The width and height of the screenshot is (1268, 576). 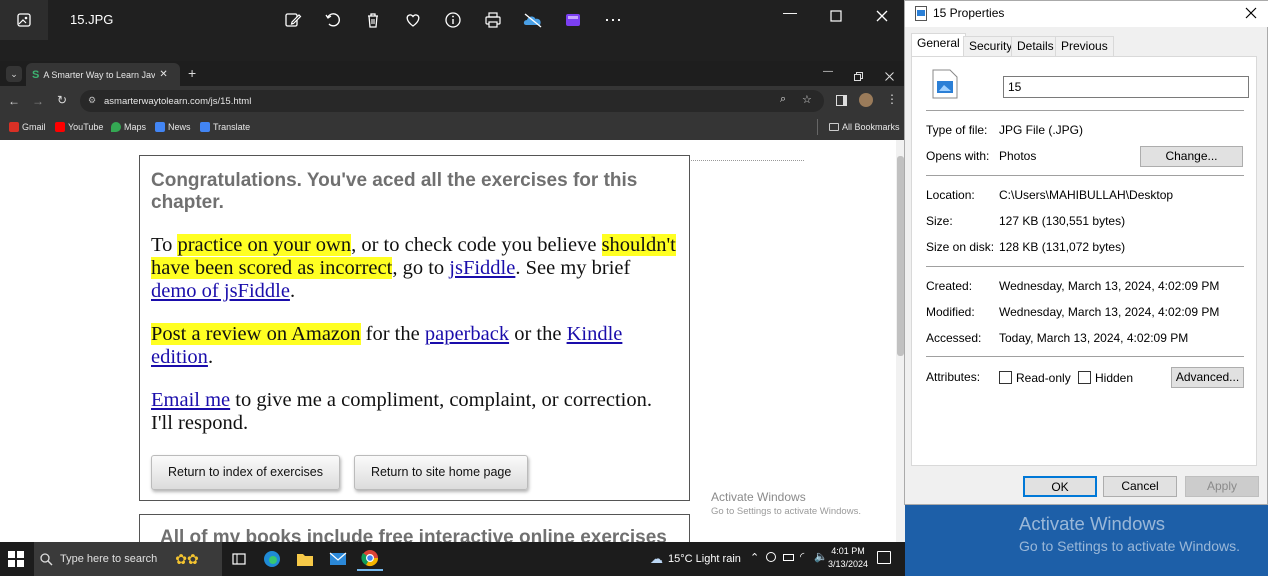 What do you see at coordinates (1043, 378) in the screenshot?
I see `readonly-label: Read-only` at bounding box center [1043, 378].